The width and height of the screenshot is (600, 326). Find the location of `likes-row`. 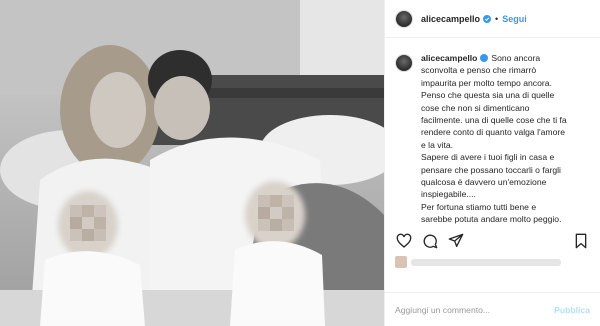

likes-row is located at coordinates (492, 262).